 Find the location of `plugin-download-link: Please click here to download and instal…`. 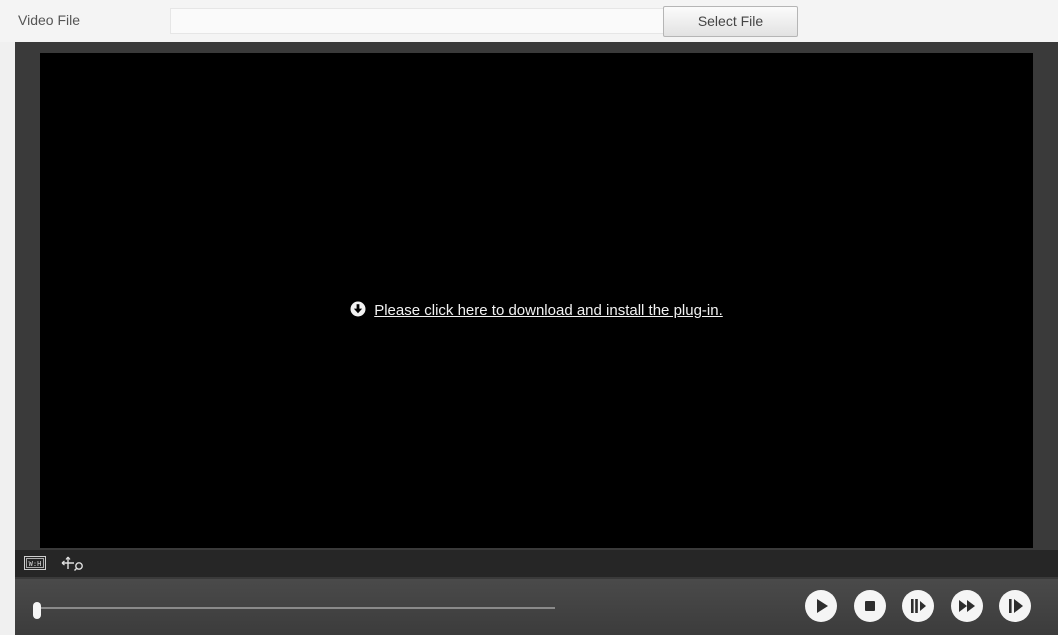

plugin-download-link: Please click here to download and instal… is located at coordinates (548, 310).